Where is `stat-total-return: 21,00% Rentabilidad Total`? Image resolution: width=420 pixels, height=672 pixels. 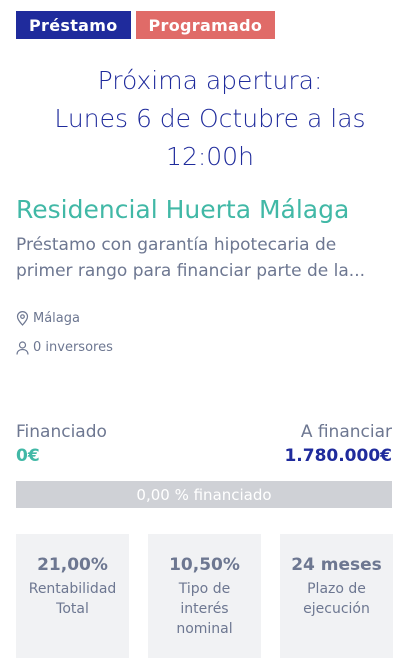
stat-total-return: 21,00% Rentabilidad Total is located at coordinates (72, 596).